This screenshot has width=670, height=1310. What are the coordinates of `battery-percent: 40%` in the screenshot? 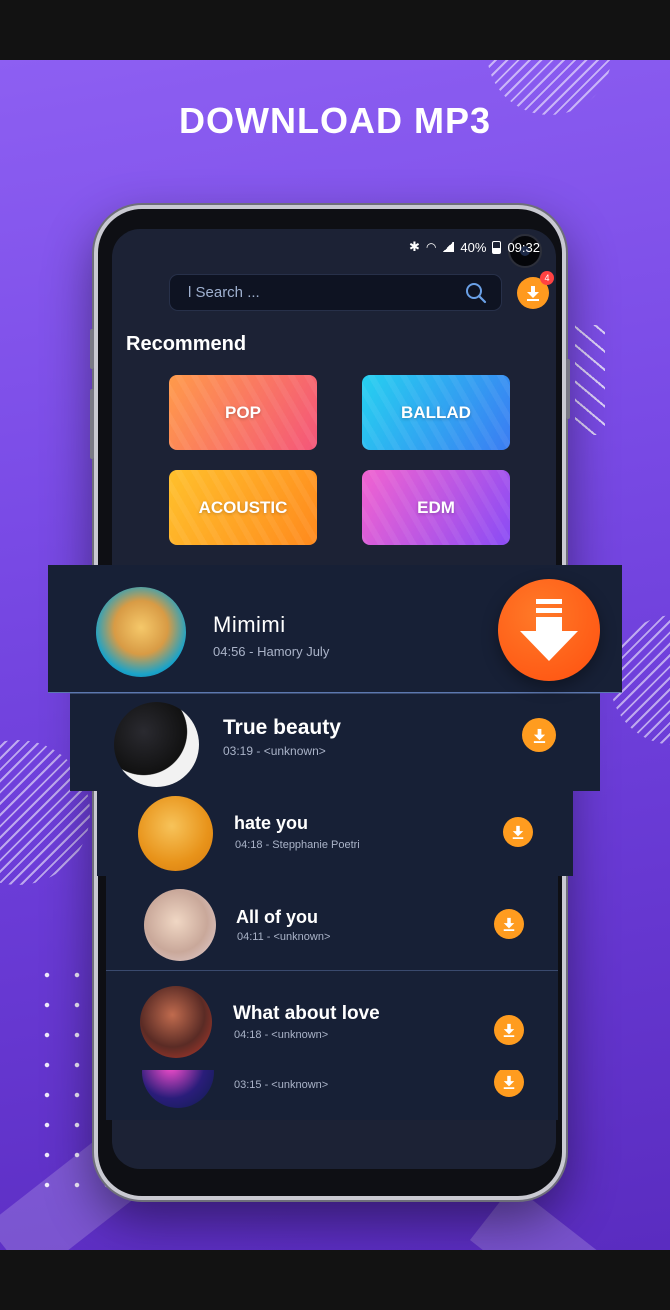 It's located at (473, 247).